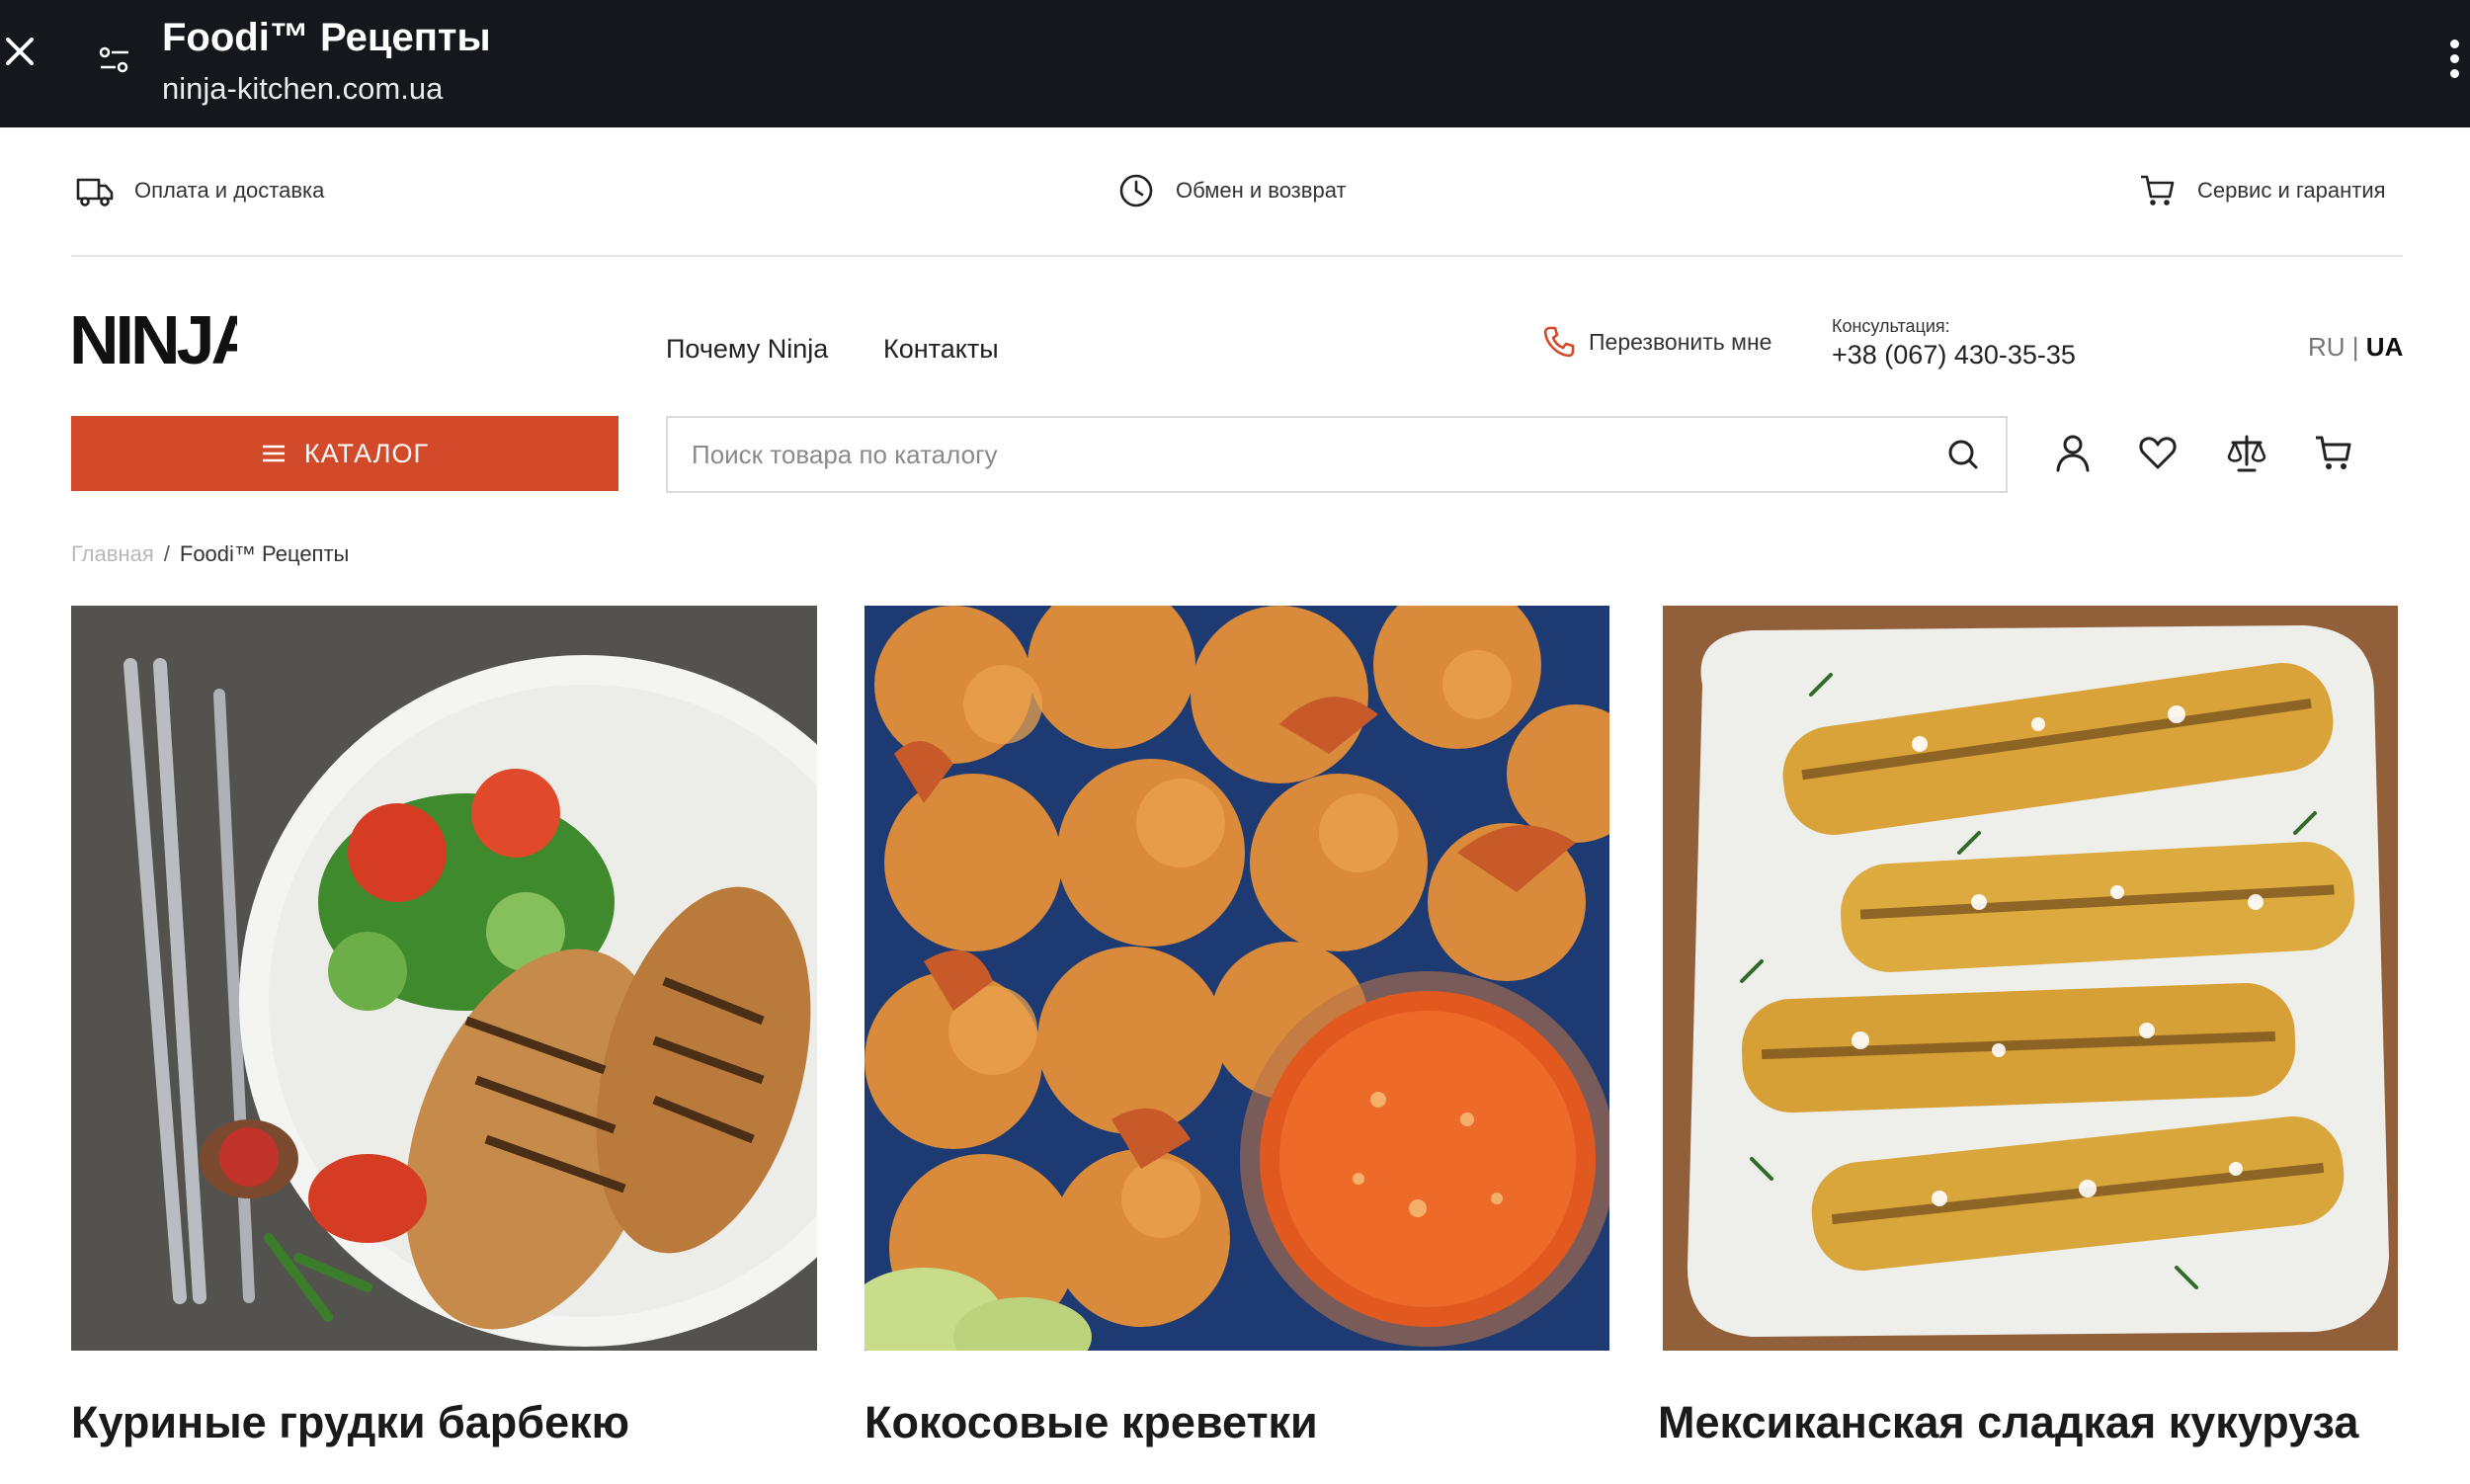  What do you see at coordinates (747, 349) in the screenshot?
I see `nav-why-ninja: Почему Ninja` at bounding box center [747, 349].